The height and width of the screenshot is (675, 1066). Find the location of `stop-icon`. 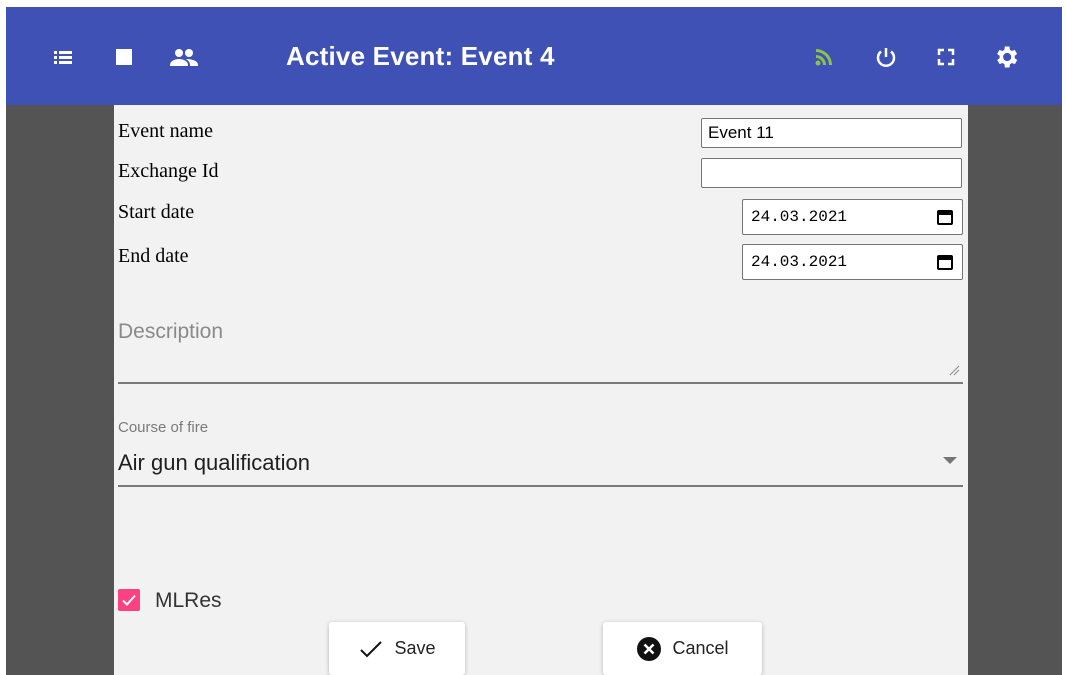

stop-icon is located at coordinates (124, 57).